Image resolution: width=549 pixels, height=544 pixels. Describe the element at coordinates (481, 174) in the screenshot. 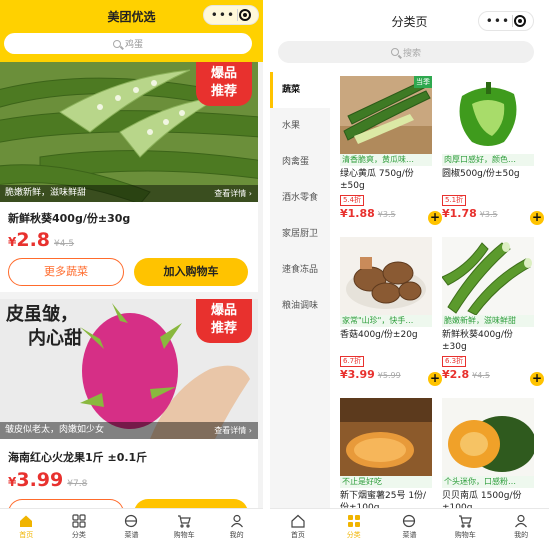

I see `product-name: 圆椒500g/份±50g` at that location.